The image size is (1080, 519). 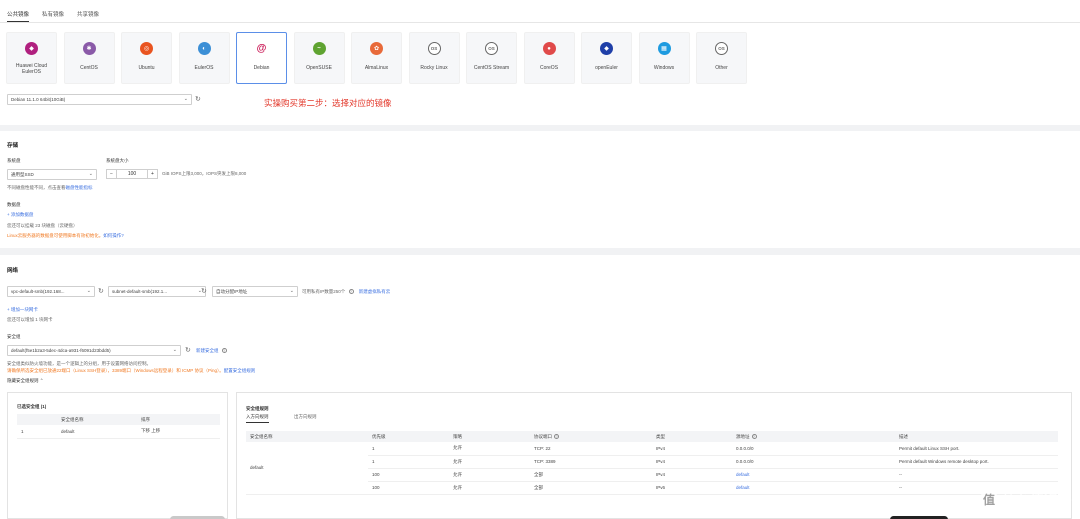 What do you see at coordinates (664, 58) in the screenshot?
I see `os-card-windows: ▦ Windows` at bounding box center [664, 58].